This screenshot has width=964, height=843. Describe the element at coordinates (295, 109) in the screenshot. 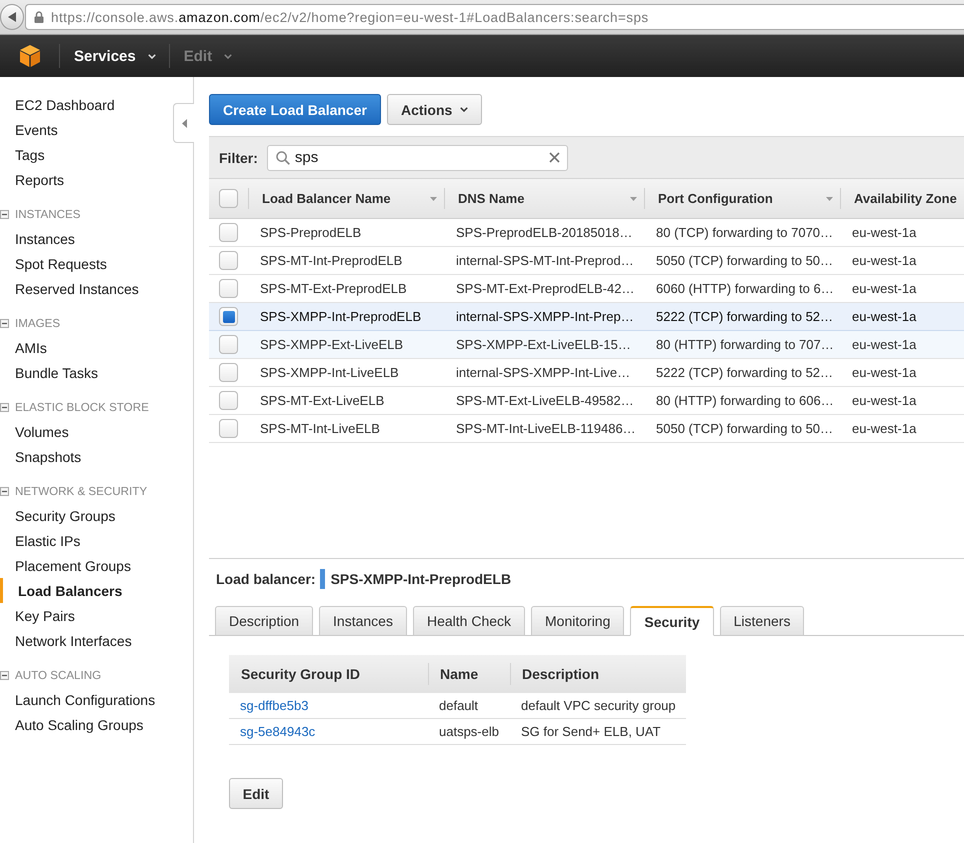

I see `primary-button: Create Load Balancer` at that location.